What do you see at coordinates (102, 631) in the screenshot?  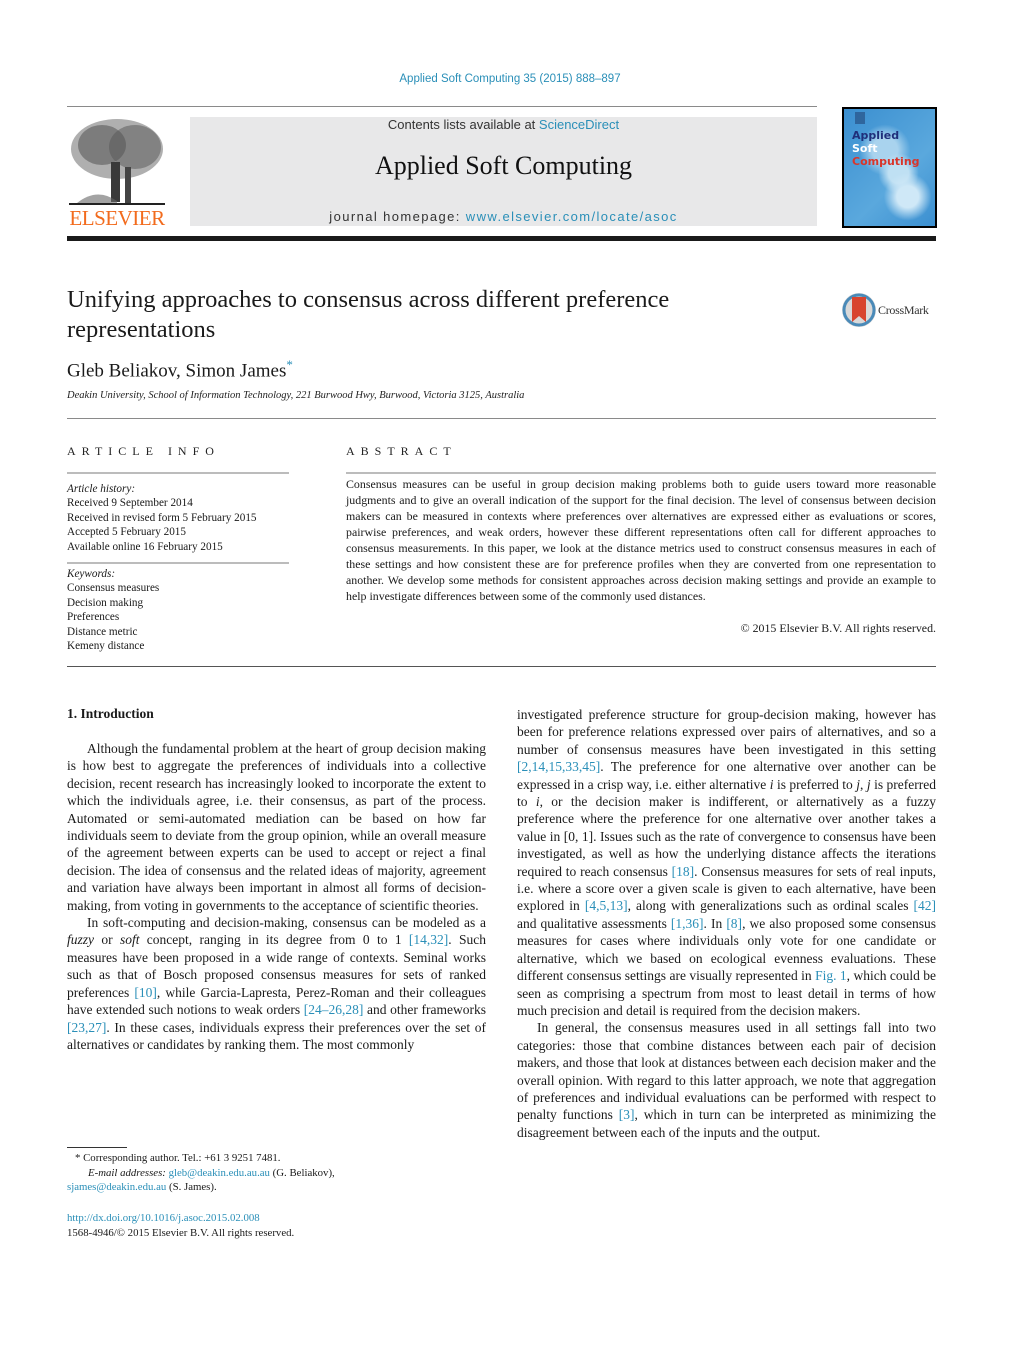 I see `keyword-item: Distance metric` at bounding box center [102, 631].